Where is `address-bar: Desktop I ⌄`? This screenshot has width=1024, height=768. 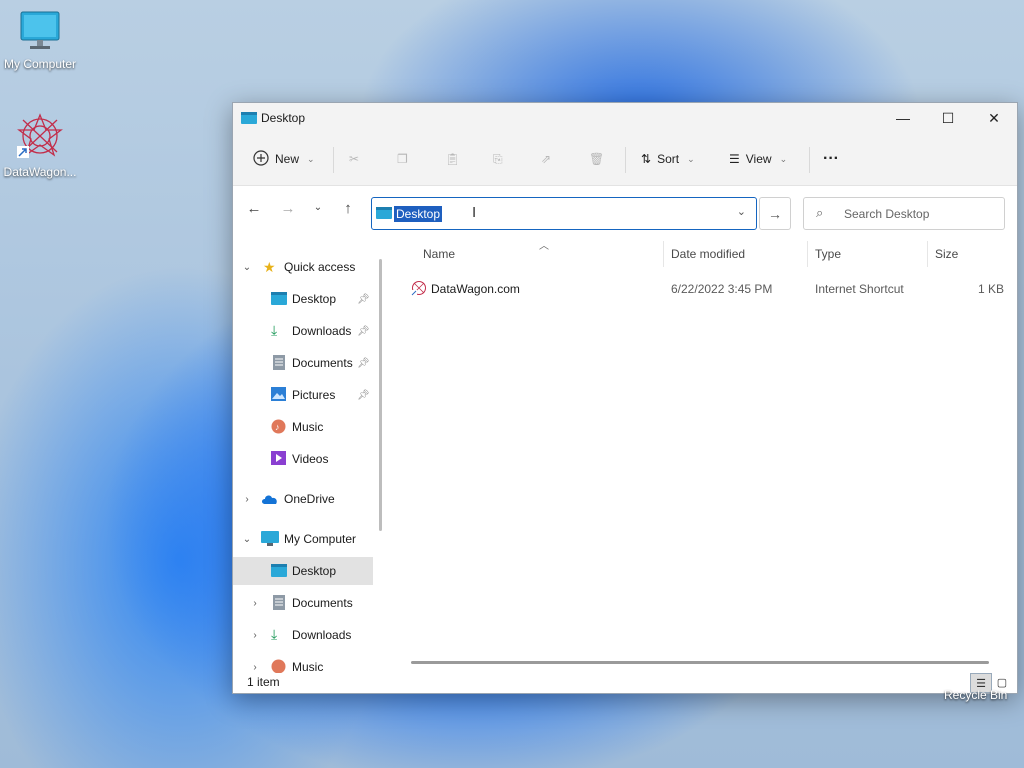 address-bar: Desktop I ⌄ is located at coordinates (564, 213).